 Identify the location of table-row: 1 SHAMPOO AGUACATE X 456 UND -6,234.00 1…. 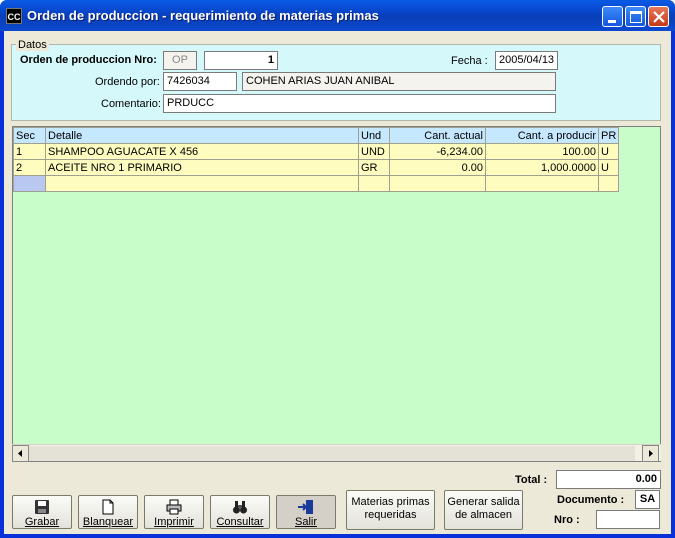
(316, 151).